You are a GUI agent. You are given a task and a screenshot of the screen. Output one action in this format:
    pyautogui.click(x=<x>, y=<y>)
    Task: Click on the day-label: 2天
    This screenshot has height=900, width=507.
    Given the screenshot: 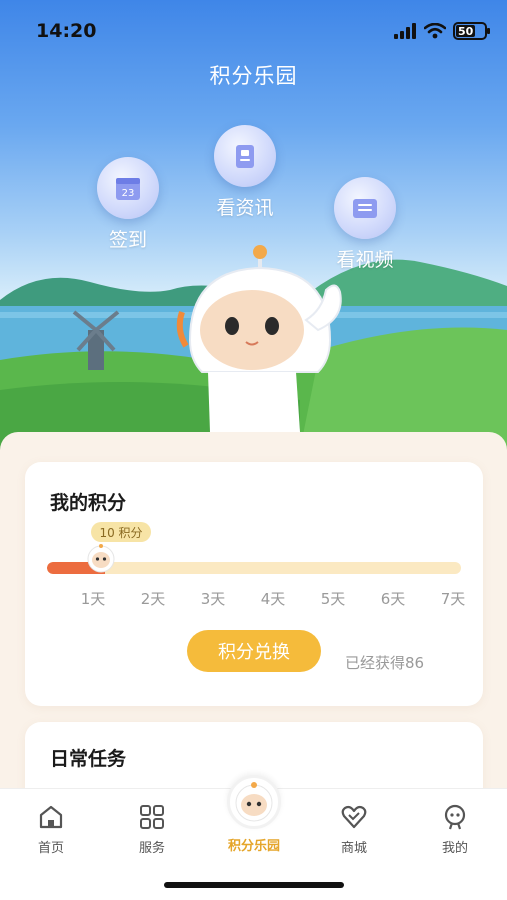 What is the action you would take?
    pyautogui.click(x=153, y=599)
    